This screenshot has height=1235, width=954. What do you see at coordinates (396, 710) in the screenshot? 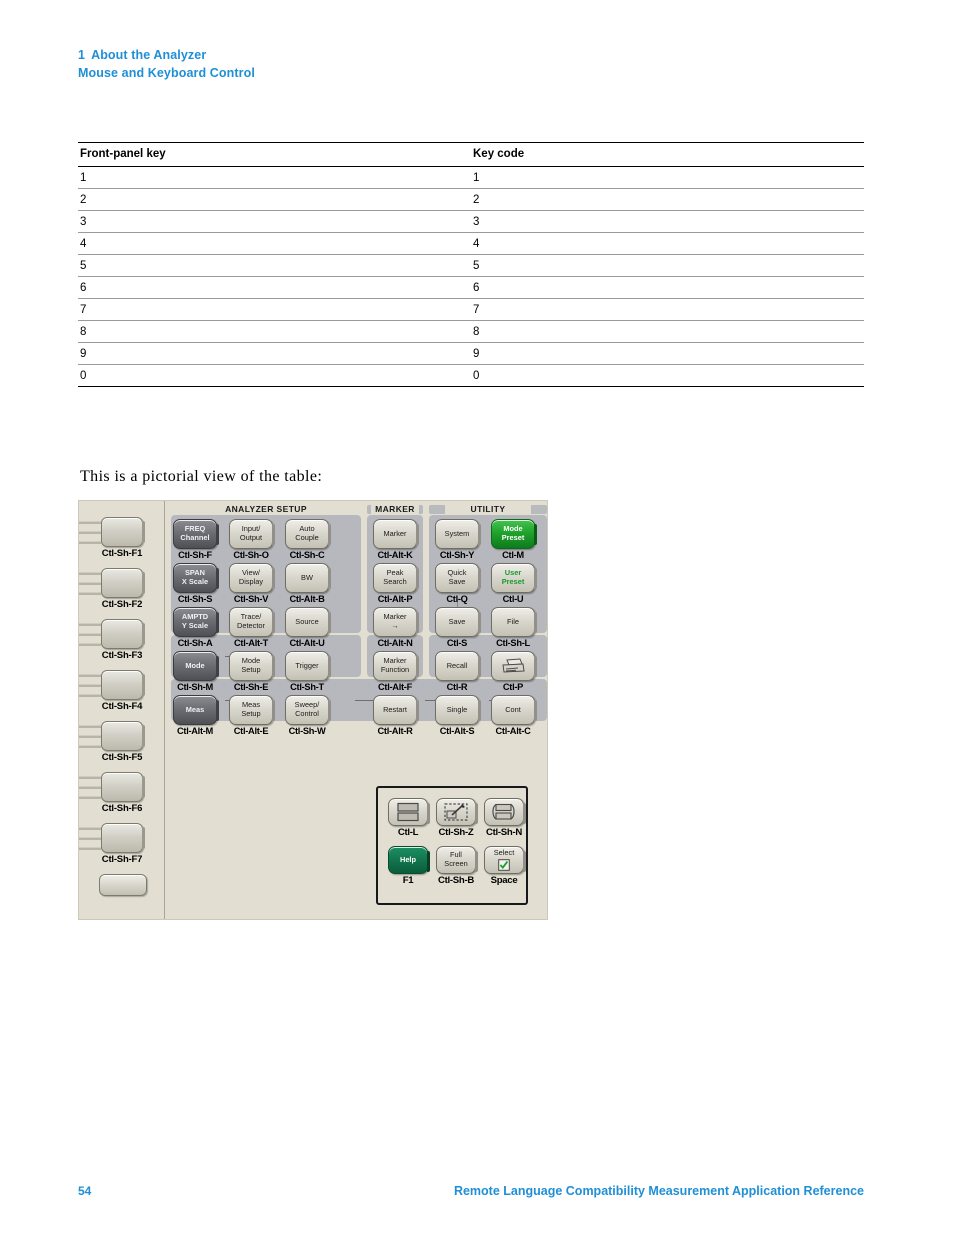
I see `key-ctl-alt-r: Restart` at bounding box center [396, 710].